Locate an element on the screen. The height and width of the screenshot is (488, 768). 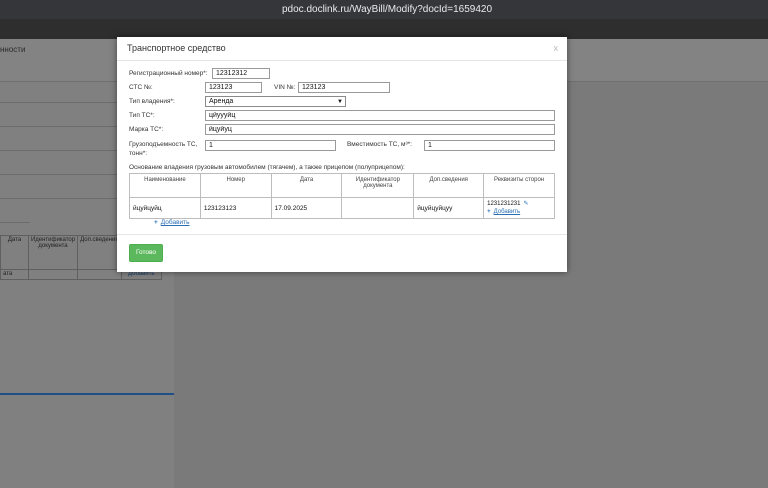
sts-input is located at coordinates (233, 87).